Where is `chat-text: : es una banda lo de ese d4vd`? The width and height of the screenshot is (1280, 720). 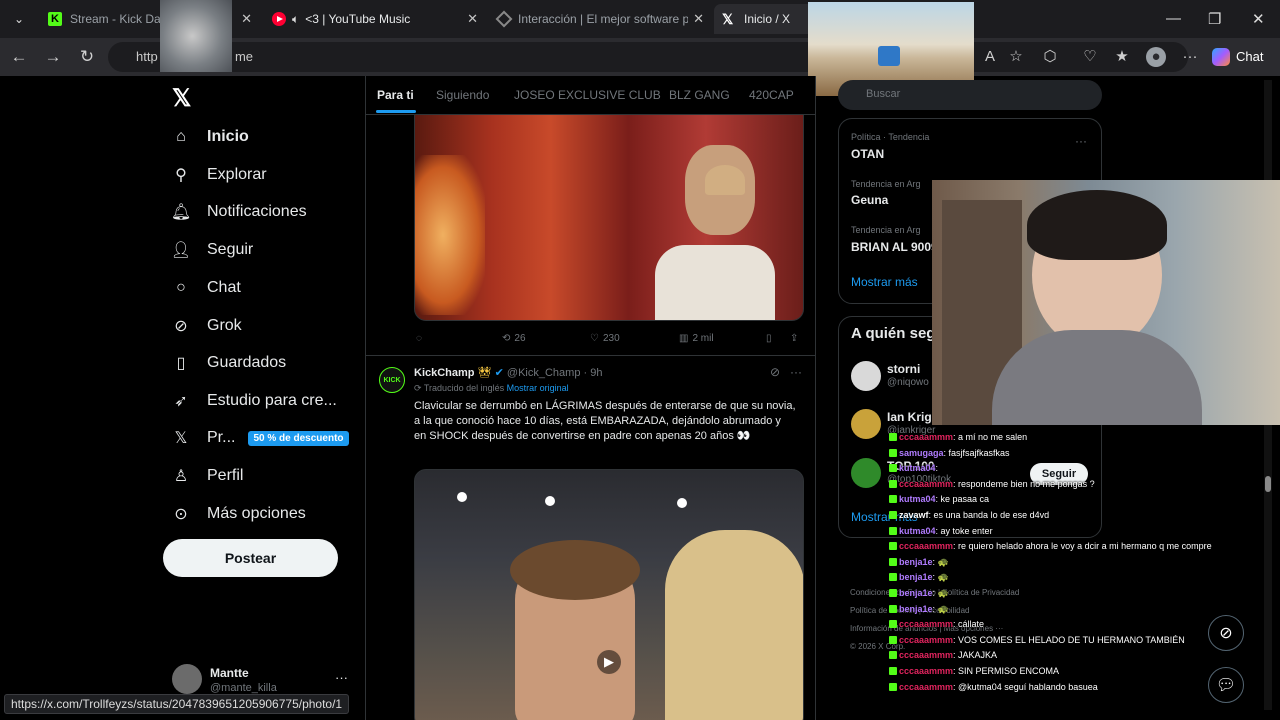
chat-text: : es una banda lo de ese d4vd is located at coordinates (989, 515).